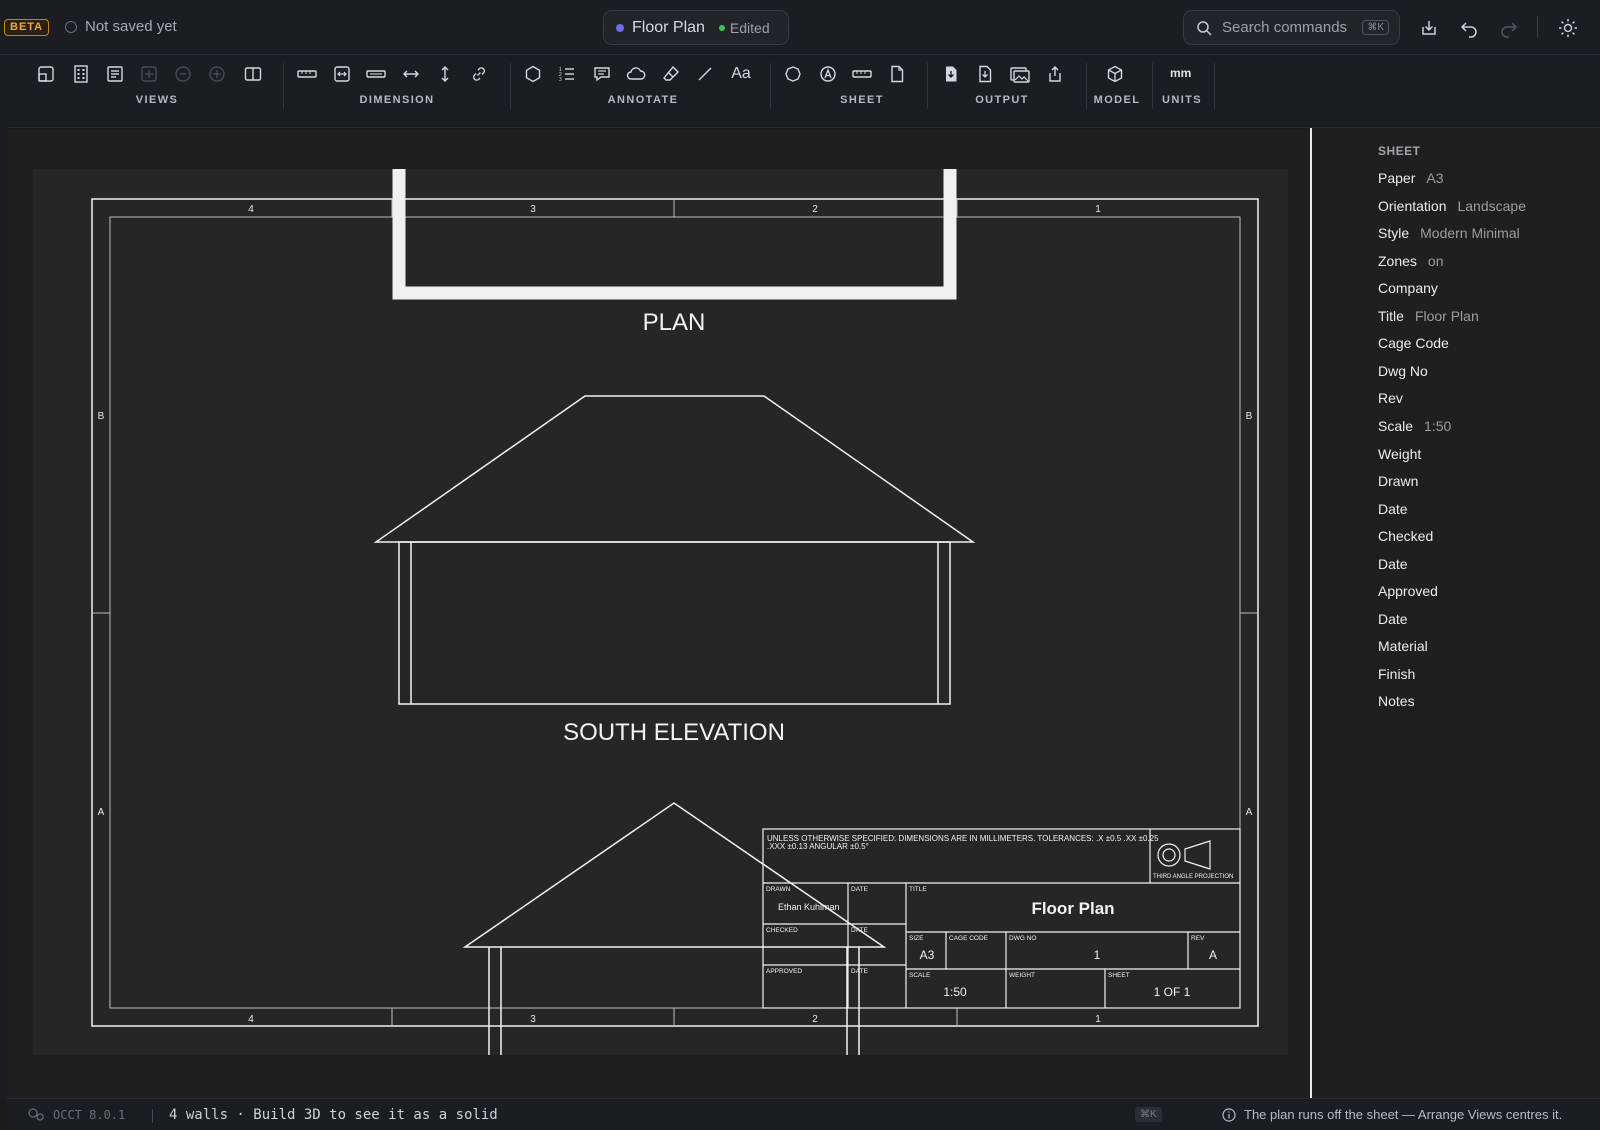  I want to click on title-label: TITLE, so click(918, 889).